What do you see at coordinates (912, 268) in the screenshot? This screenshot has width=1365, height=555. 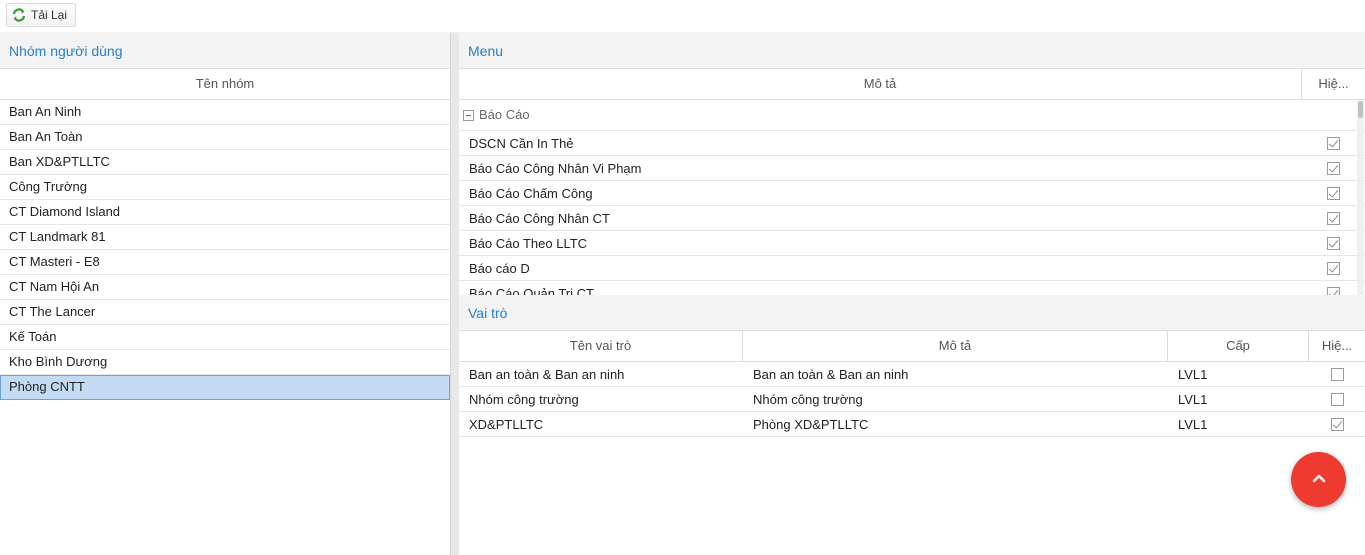 I see `menu-row: Báo cáo D` at bounding box center [912, 268].